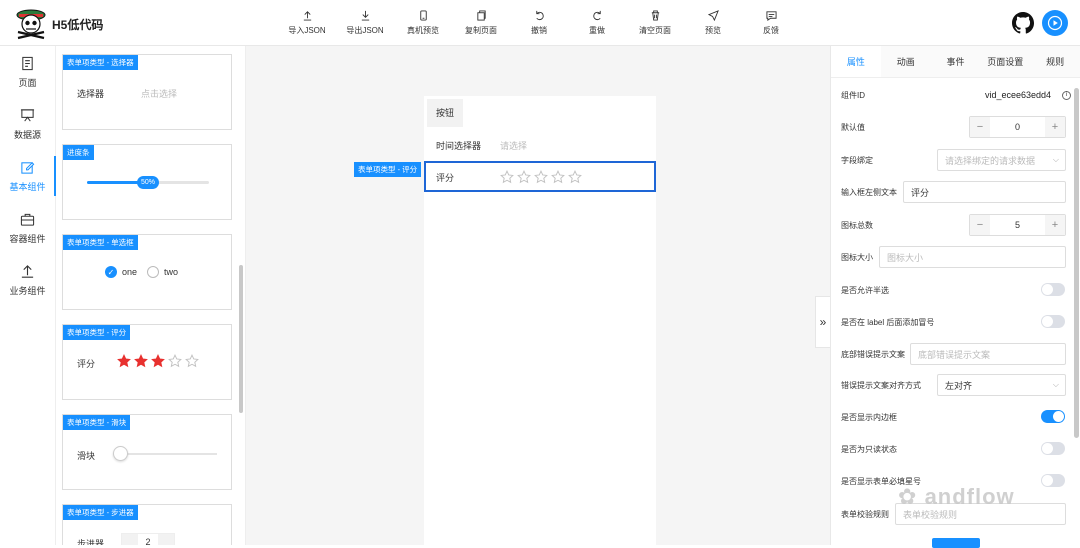 The height and width of the screenshot is (548, 1080). Describe the element at coordinates (27, 72) in the screenshot. I see `nav-item-page: 页面` at that location.